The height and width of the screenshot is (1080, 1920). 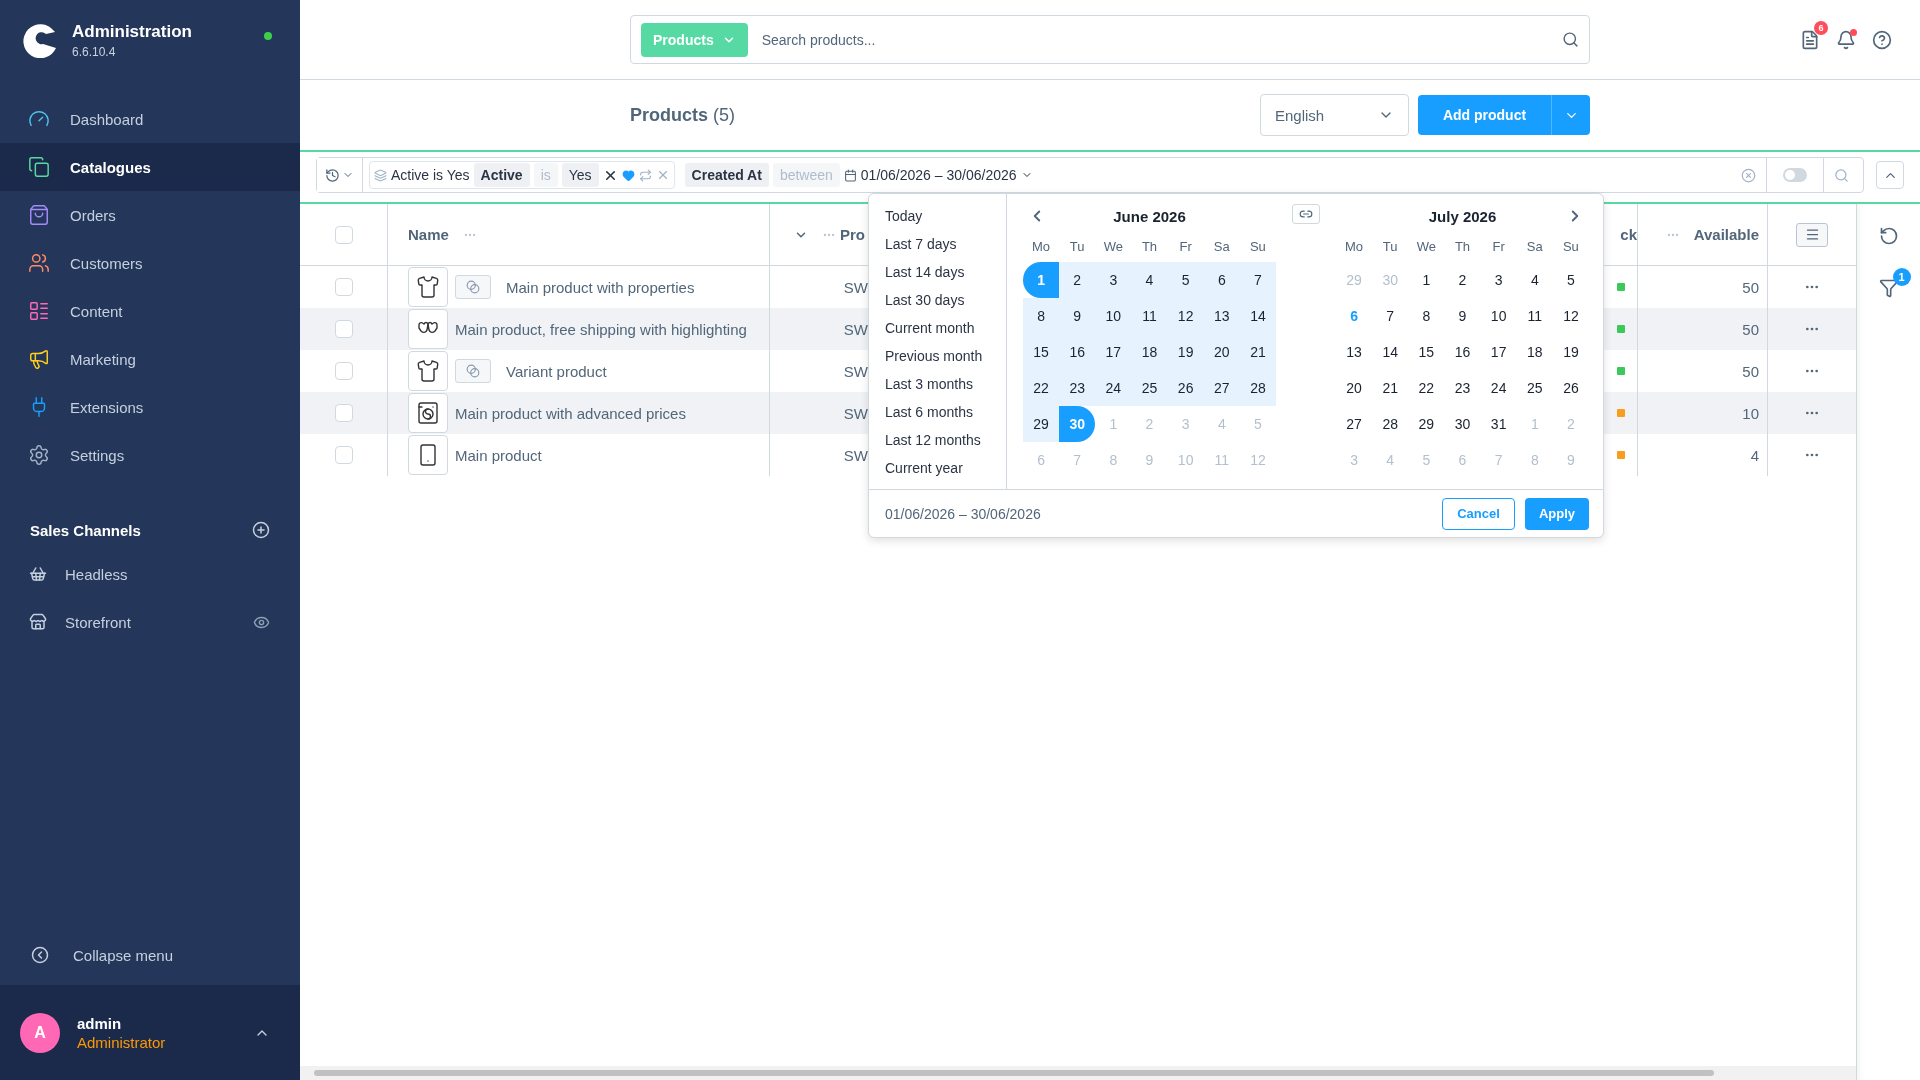 What do you see at coordinates (150, 622) in the screenshot?
I see `sales-channel-item: Storefront` at bounding box center [150, 622].